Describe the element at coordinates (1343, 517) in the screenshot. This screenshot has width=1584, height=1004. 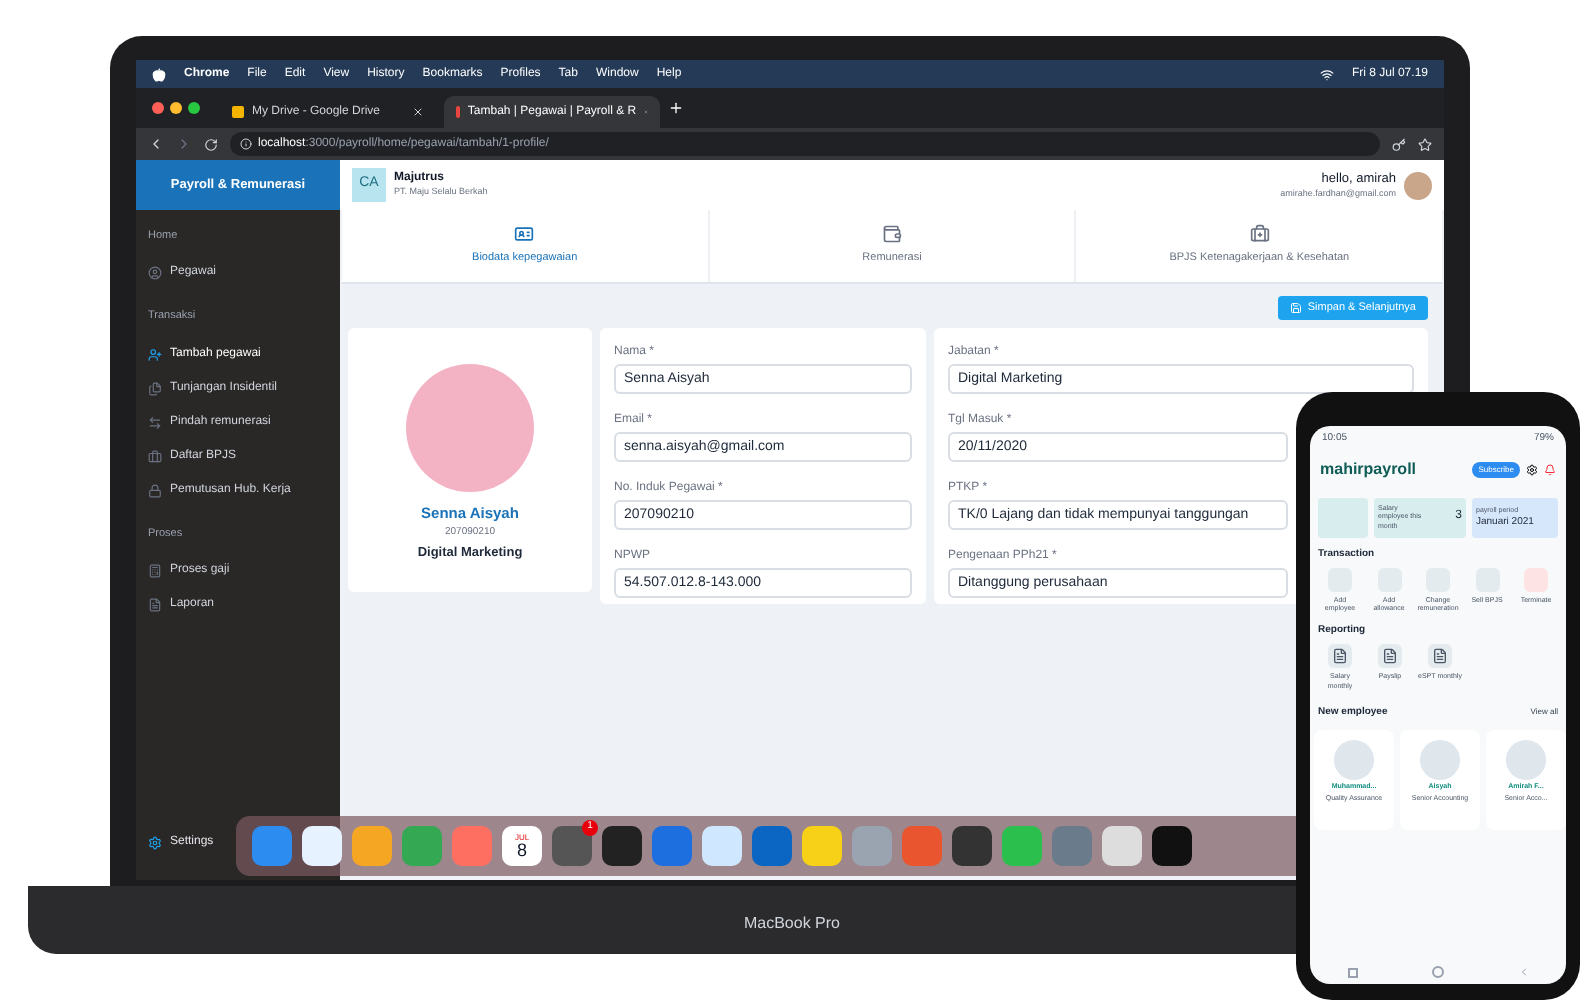
I see `stat-card` at that location.